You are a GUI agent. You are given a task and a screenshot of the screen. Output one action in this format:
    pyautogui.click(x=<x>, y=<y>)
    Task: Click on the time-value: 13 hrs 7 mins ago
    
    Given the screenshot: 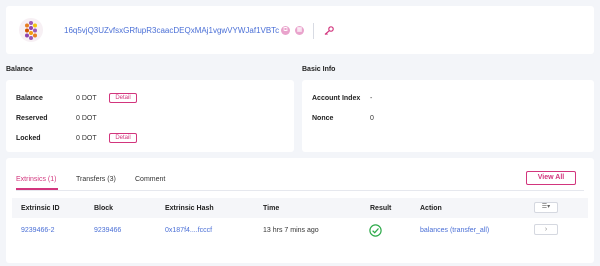 What is the action you would take?
    pyautogui.click(x=291, y=230)
    